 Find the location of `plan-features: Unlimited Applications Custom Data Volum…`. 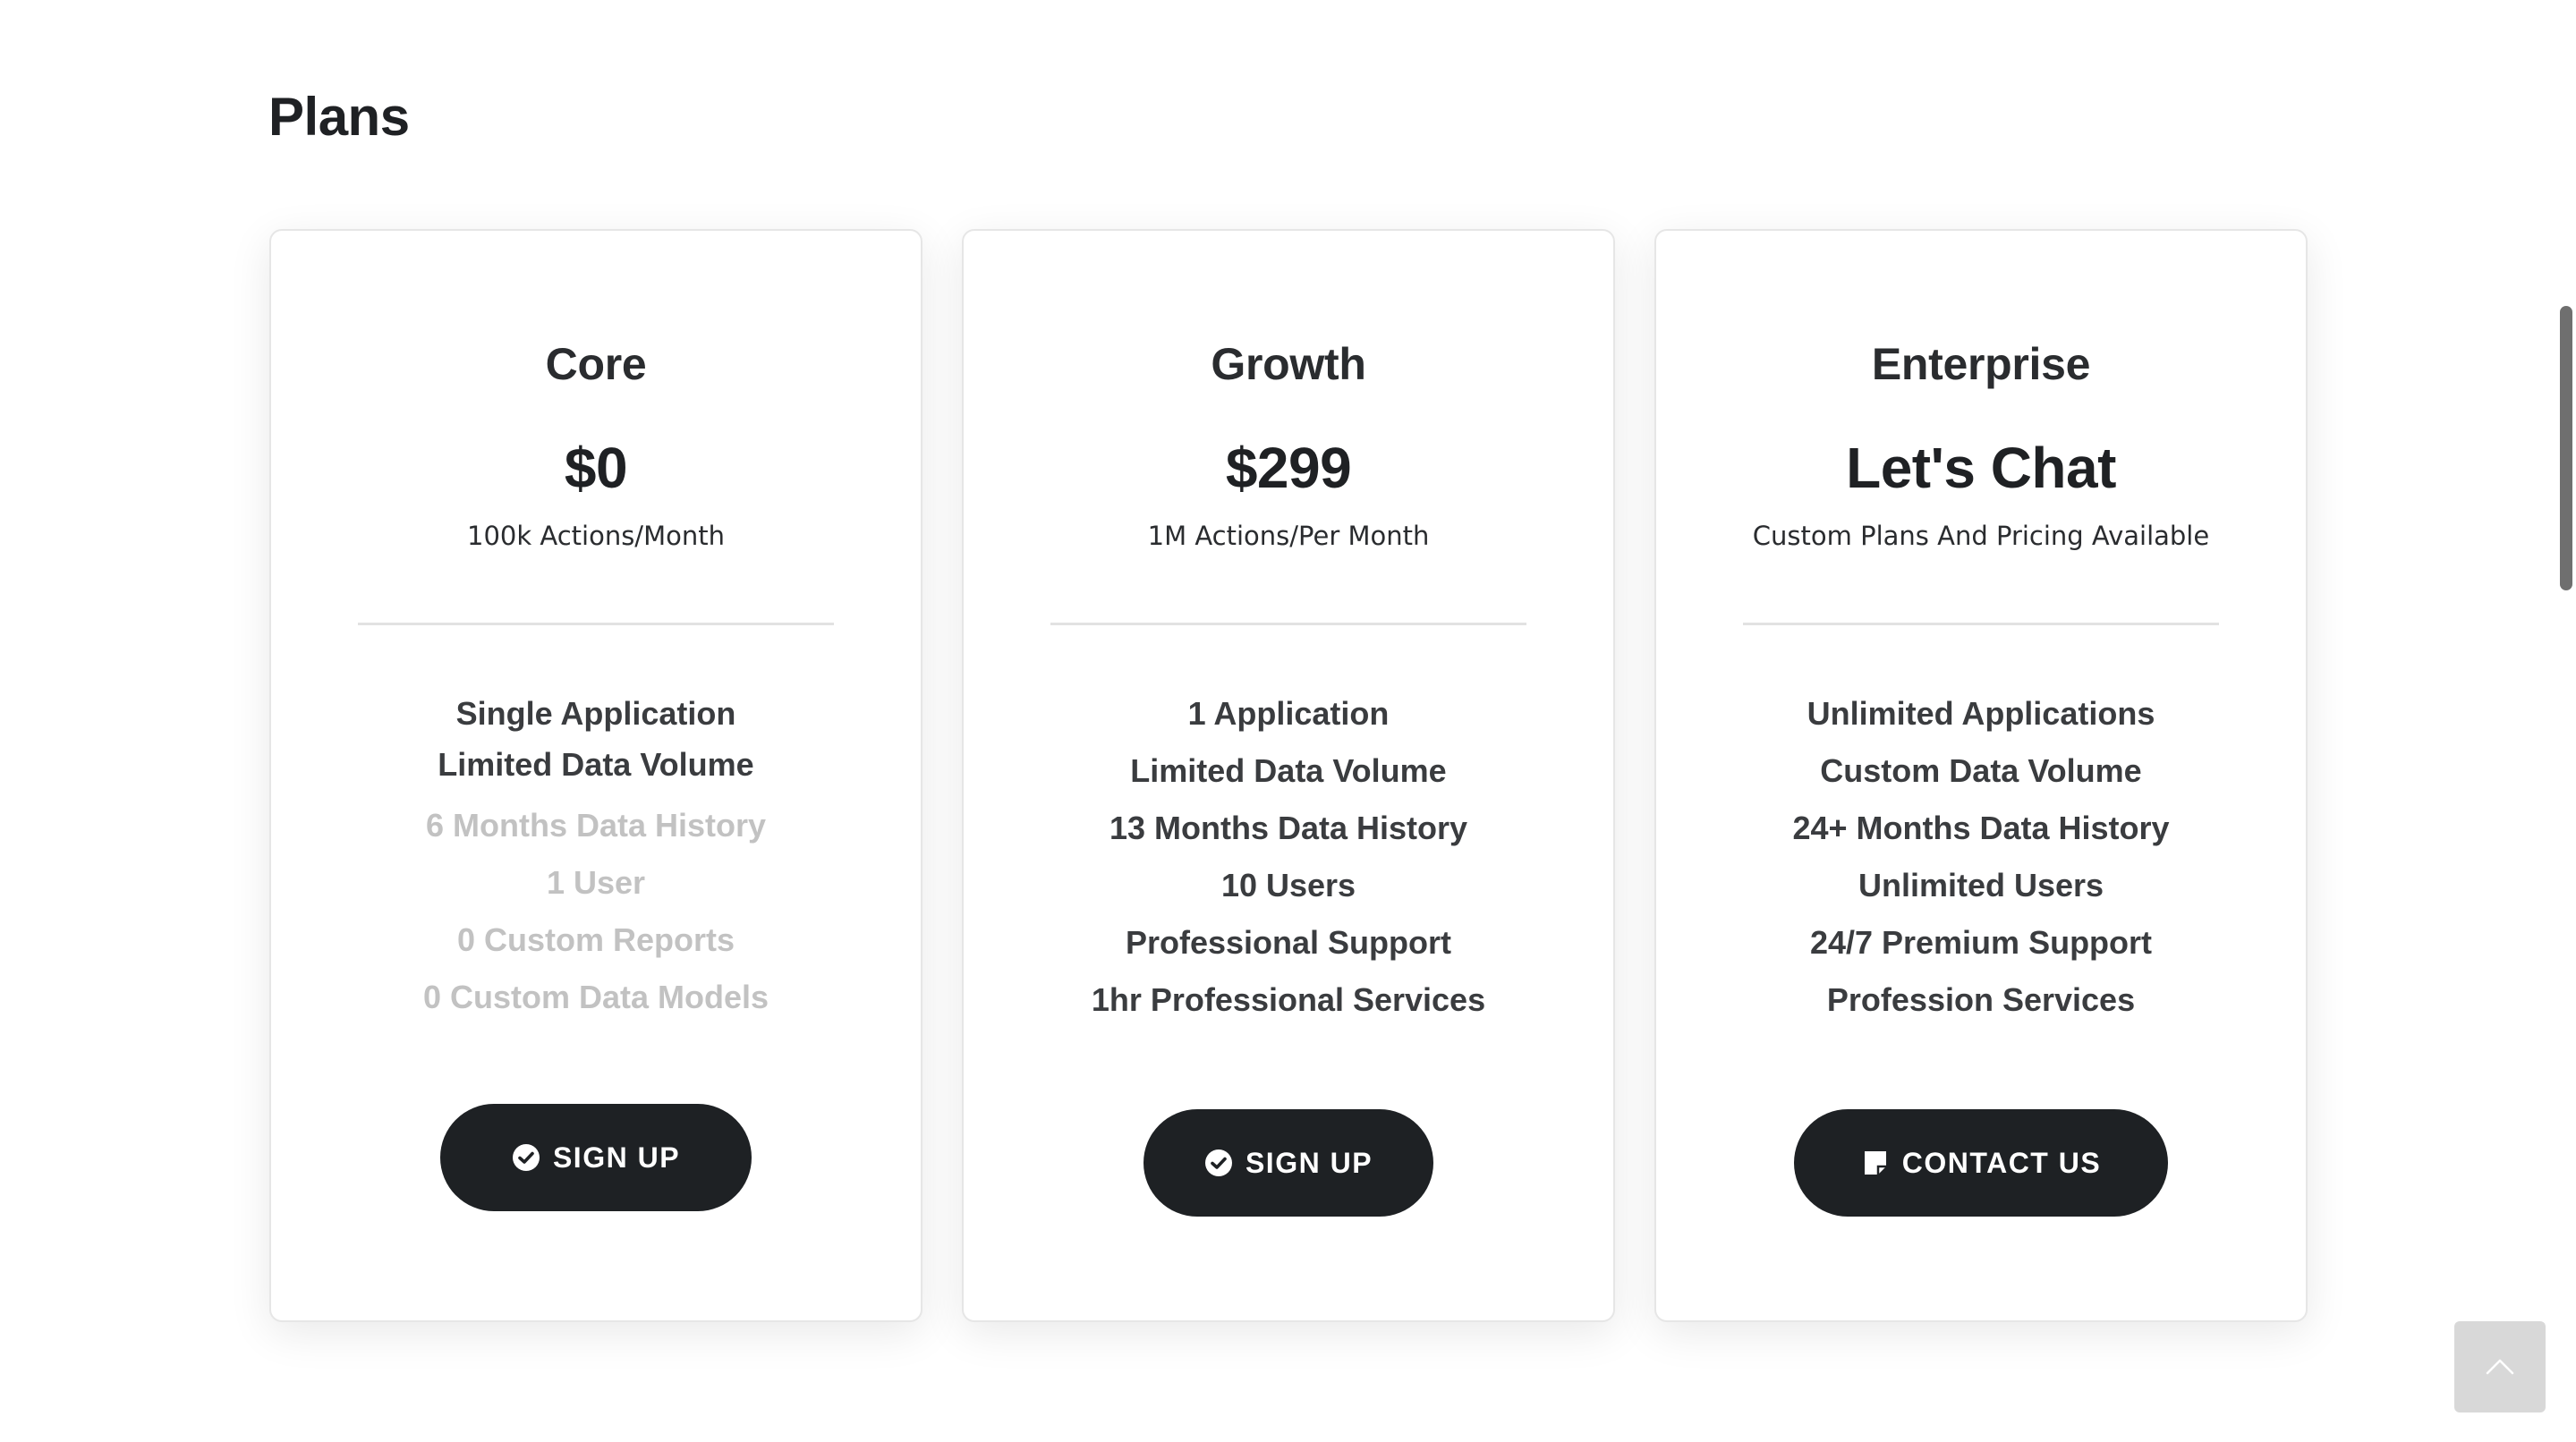

plan-features: Unlimited Applications Custom Data Volum… is located at coordinates (1981, 866).